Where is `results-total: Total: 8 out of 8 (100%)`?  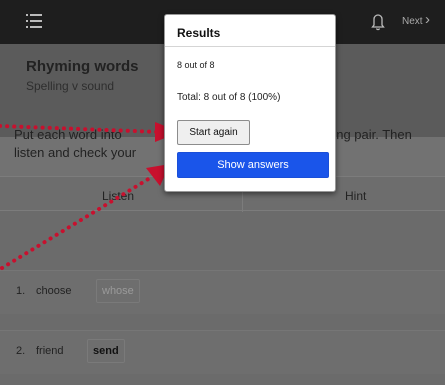
results-total: Total: 8 out of 8 (100%) is located at coordinates (229, 97).